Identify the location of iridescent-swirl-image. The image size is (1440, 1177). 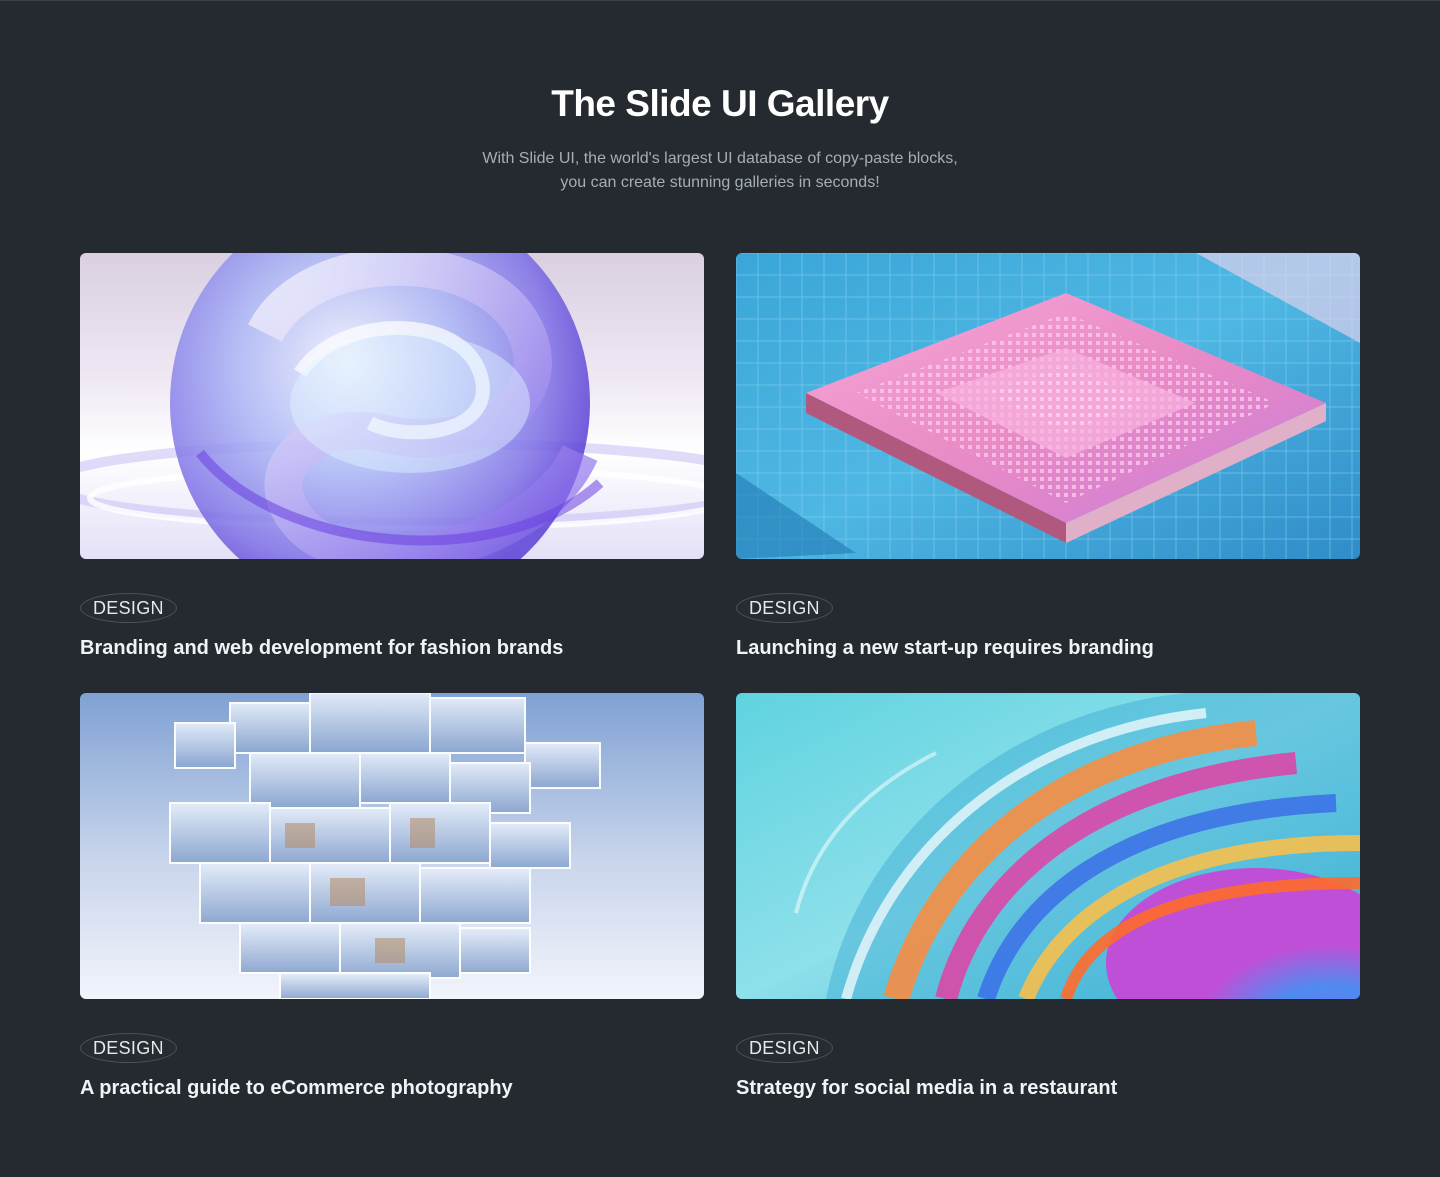
(1048, 846).